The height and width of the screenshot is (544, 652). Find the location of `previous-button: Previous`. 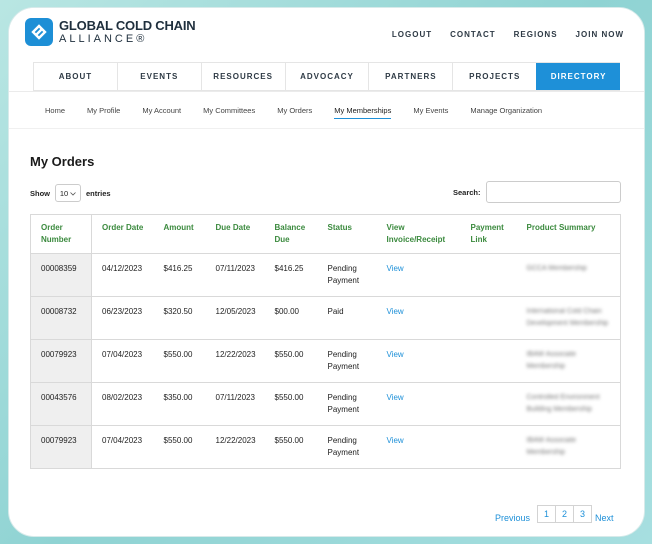

previous-button: Previous is located at coordinates (512, 512).